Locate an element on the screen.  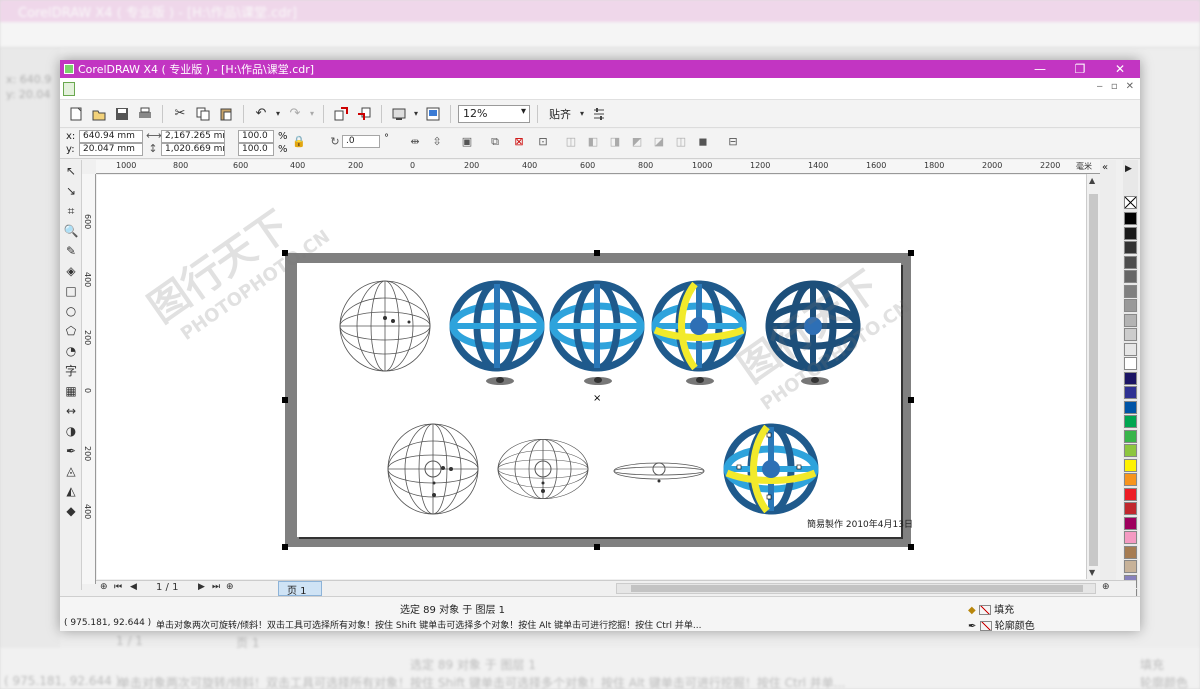
basic-shapes-tool-icon: ◔ is located at coordinates (71, 351).